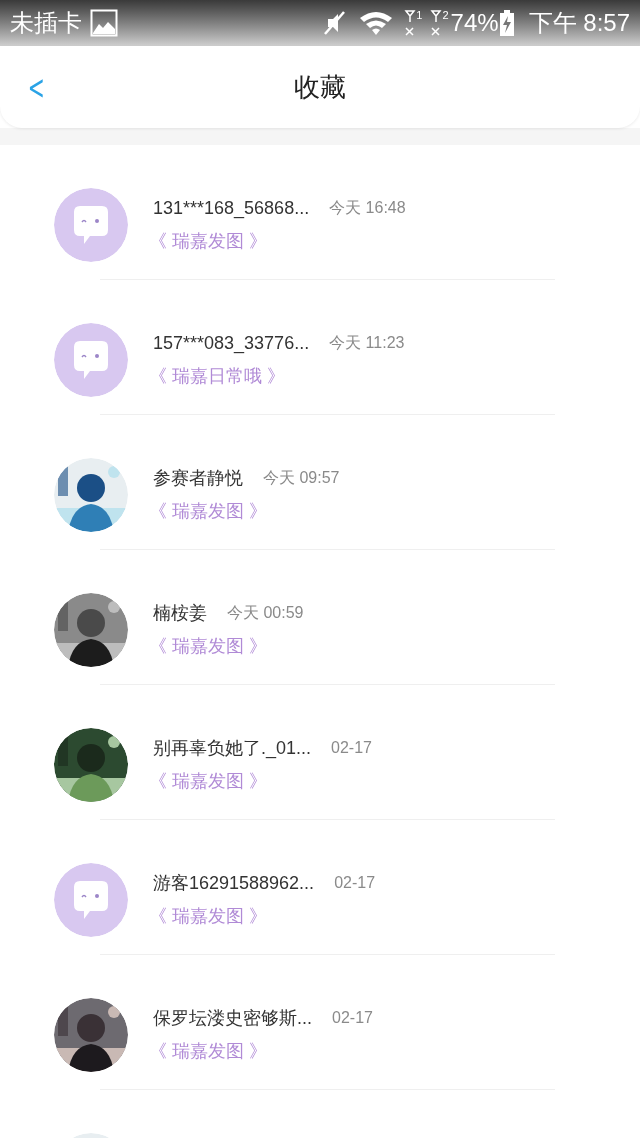 Image resolution: width=640 pixels, height=1138 pixels. What do you see at coordinates (506, 23) in the screenshot?
I see `battery-charging-icon` at bounding box center [506, 23].